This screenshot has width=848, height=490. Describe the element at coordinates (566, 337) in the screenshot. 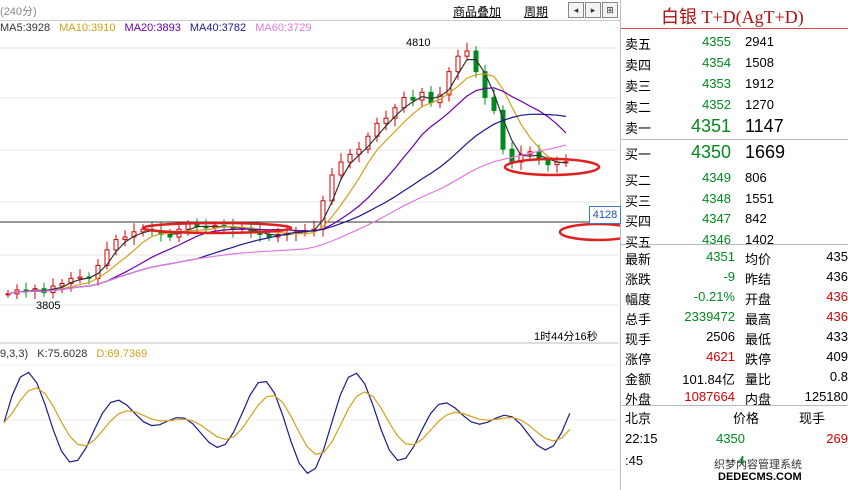

I see `countdown-label: 1时44分16秒` at that location.